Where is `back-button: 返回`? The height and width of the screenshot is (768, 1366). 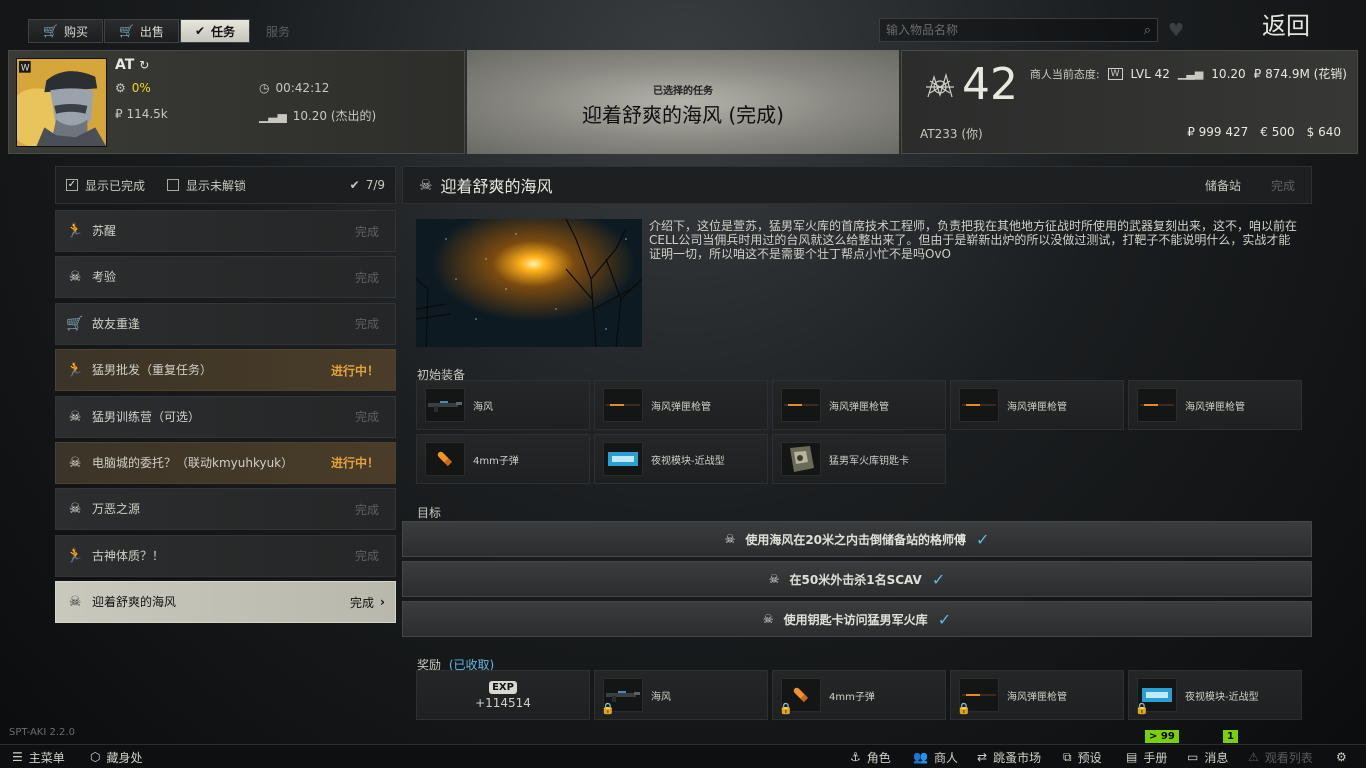 back-button: 返回 is located at coordinates (1286, 23).